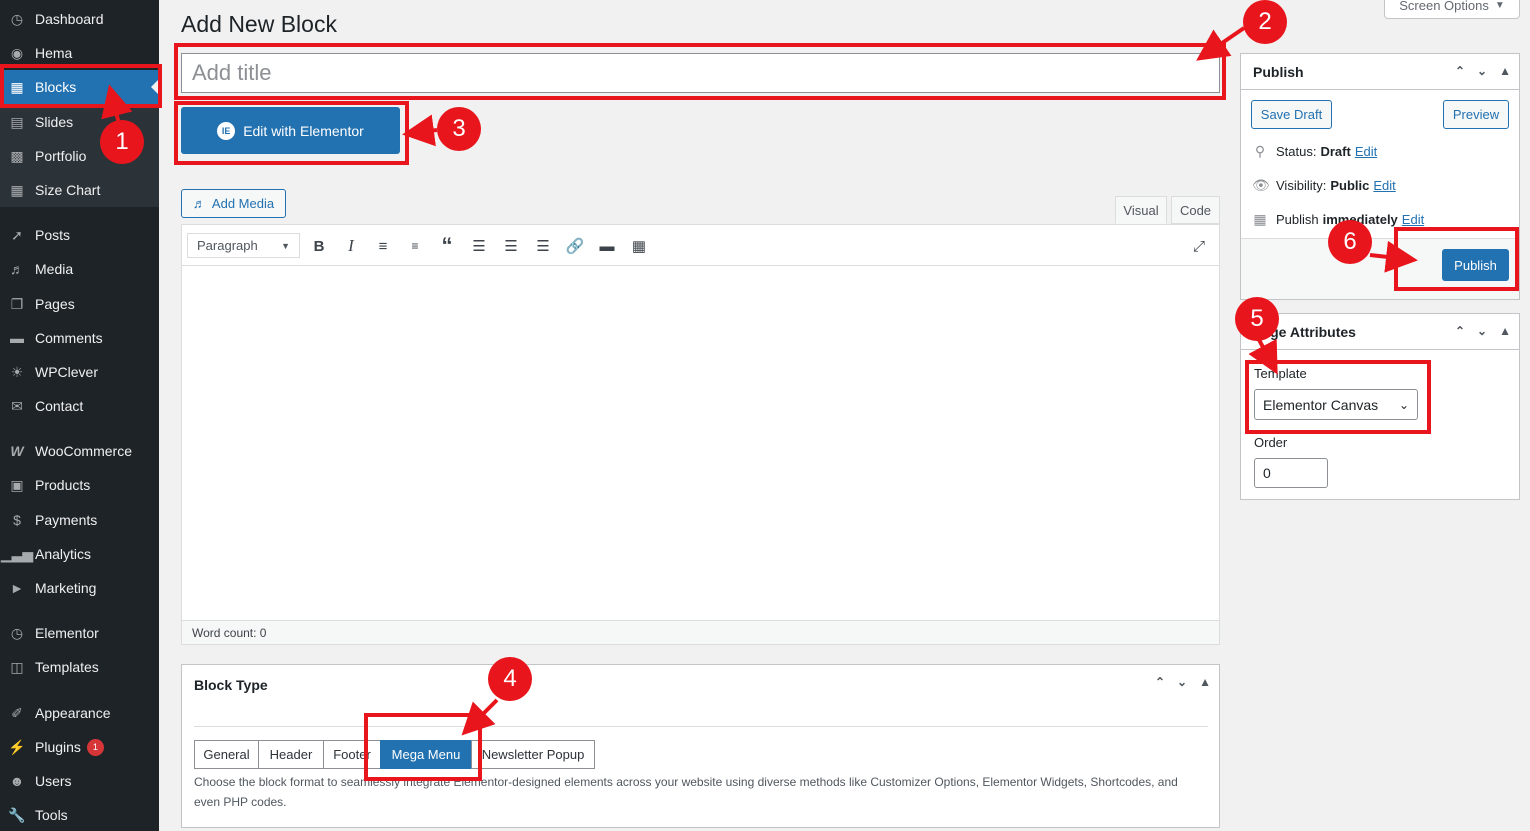 This screenshot has height=831, width=1530. What do you see at coordinates (1291, 114) in the screenshot?
I see `save-draft-button: Save Draft` at bounding box center [1291, 114].